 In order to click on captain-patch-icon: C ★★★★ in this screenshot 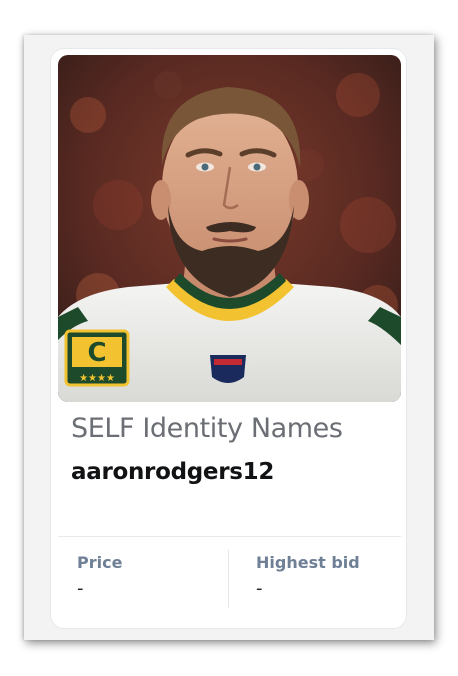, I will do `click(97, 358)`.